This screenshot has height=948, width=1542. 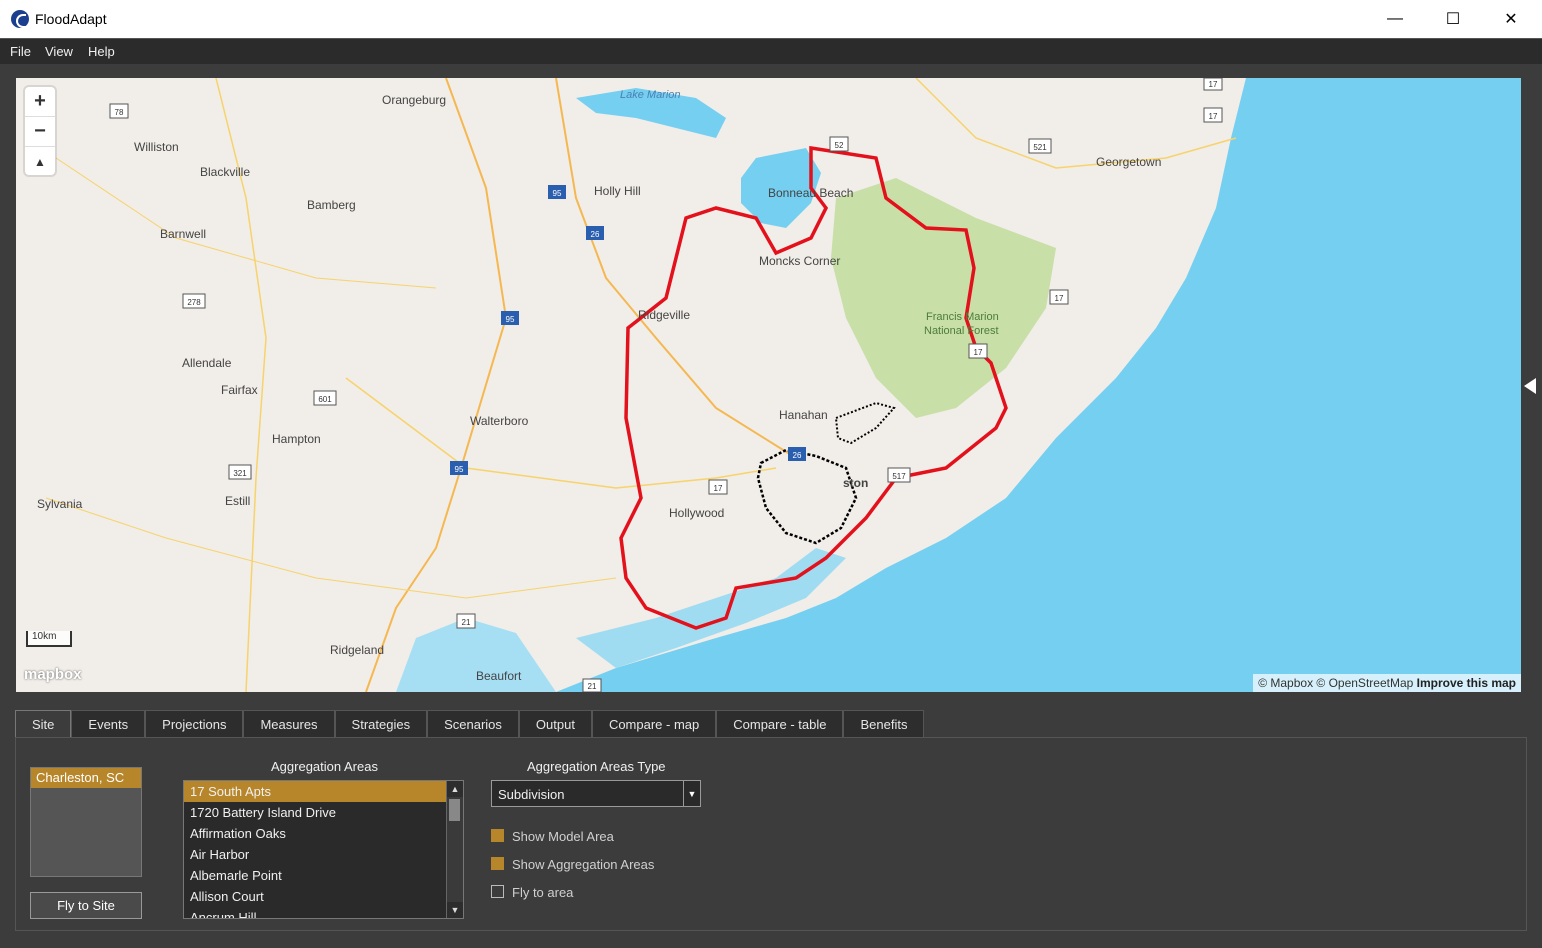 What do you see at coordinates (563, 836) in the screenshot?
I see `show-model-area-label: Show Model Area` at bounding box center [563, 836].